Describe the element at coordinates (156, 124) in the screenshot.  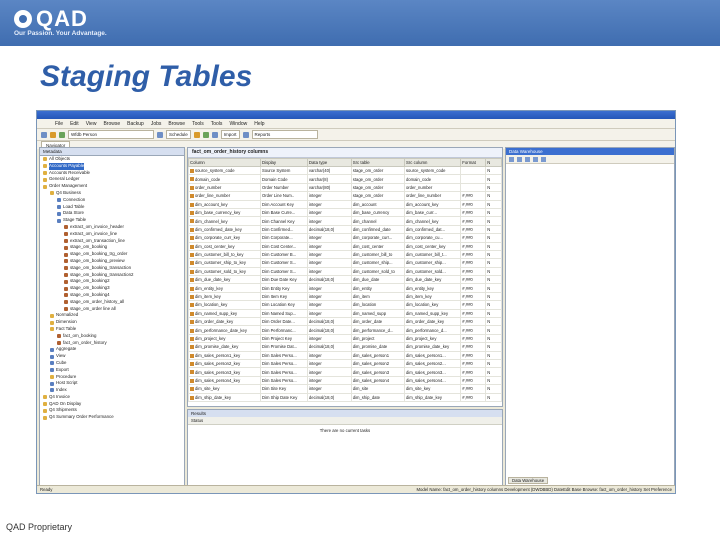
I see `menu-item: Jobs` at that location.